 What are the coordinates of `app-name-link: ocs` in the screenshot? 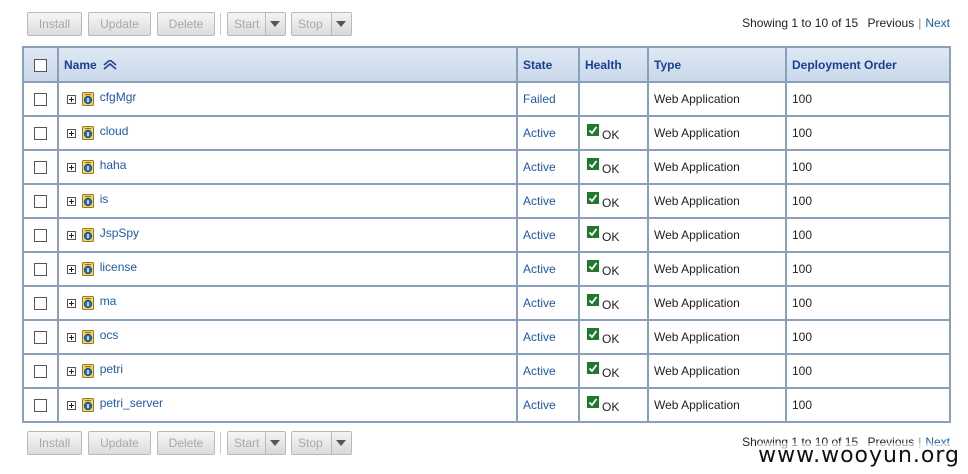 It's located at (109, 335).